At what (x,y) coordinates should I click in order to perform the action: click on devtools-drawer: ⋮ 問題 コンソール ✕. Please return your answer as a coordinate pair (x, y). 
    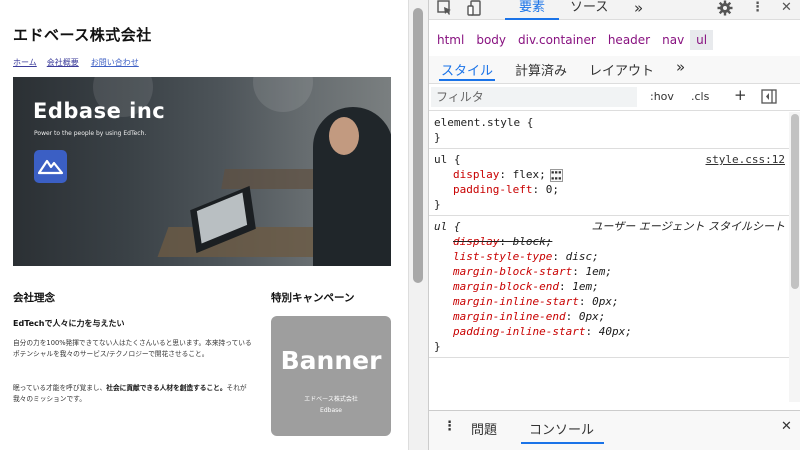
    Looking at the image, I should click on (614, 430).